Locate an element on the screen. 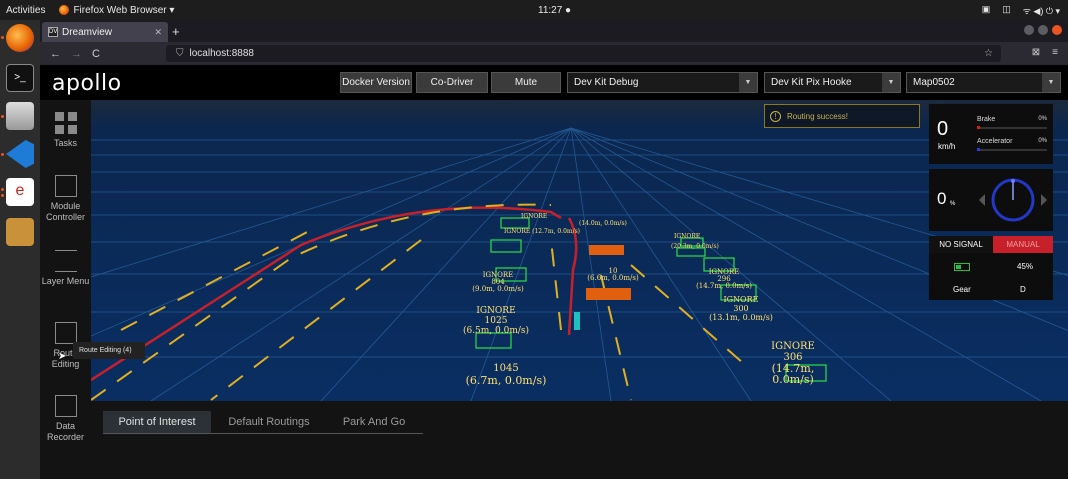  vscode-dock-icon is located at coordinates (20, 154).